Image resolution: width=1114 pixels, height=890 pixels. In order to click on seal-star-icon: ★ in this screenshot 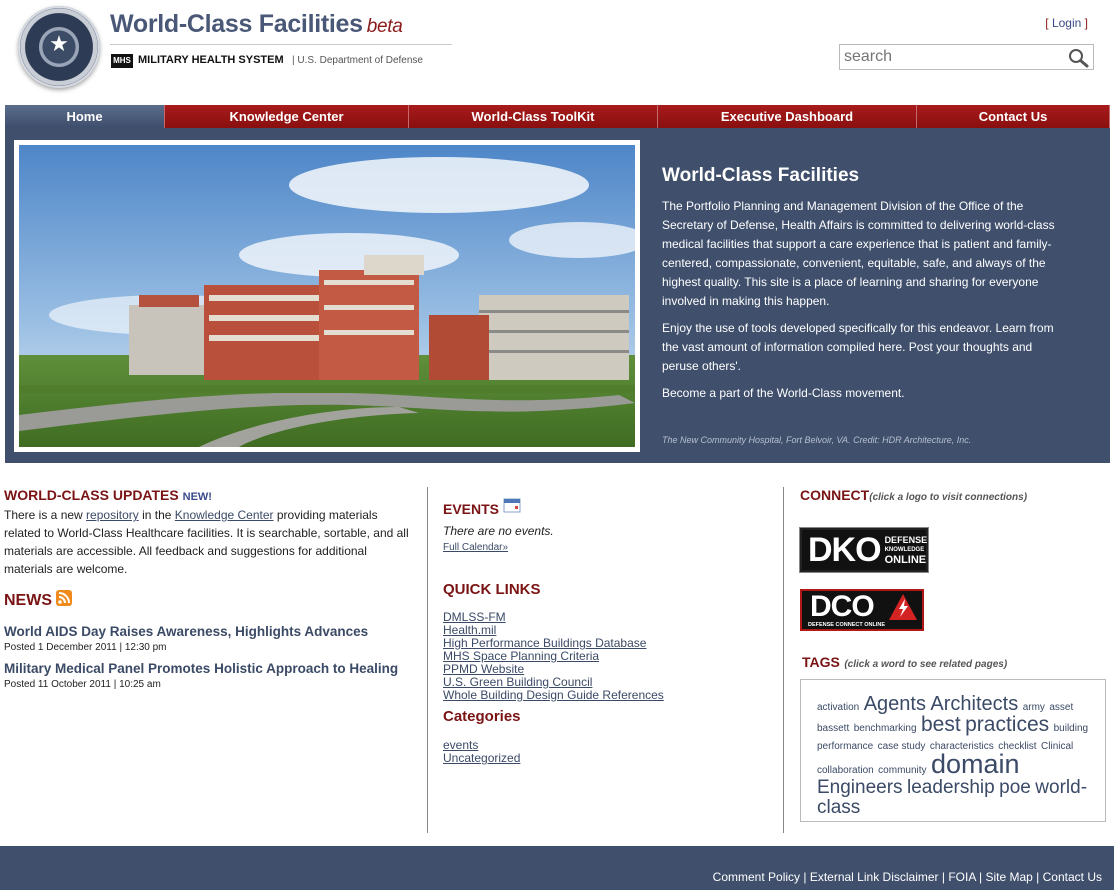, I will do `click(59, 43)`.